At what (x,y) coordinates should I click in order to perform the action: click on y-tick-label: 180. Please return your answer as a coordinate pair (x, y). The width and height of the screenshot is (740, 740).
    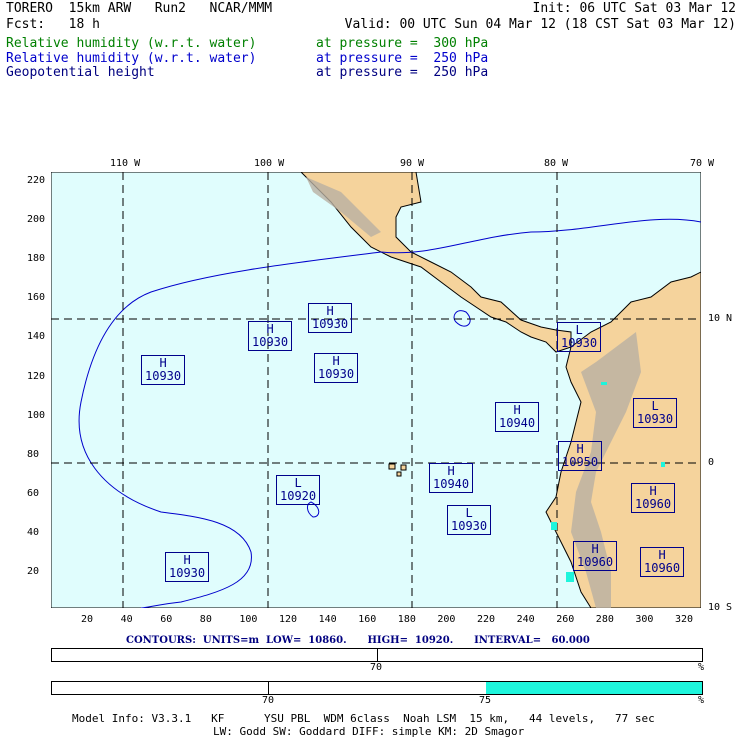
    Looking at the image, I should click on (36, 259).